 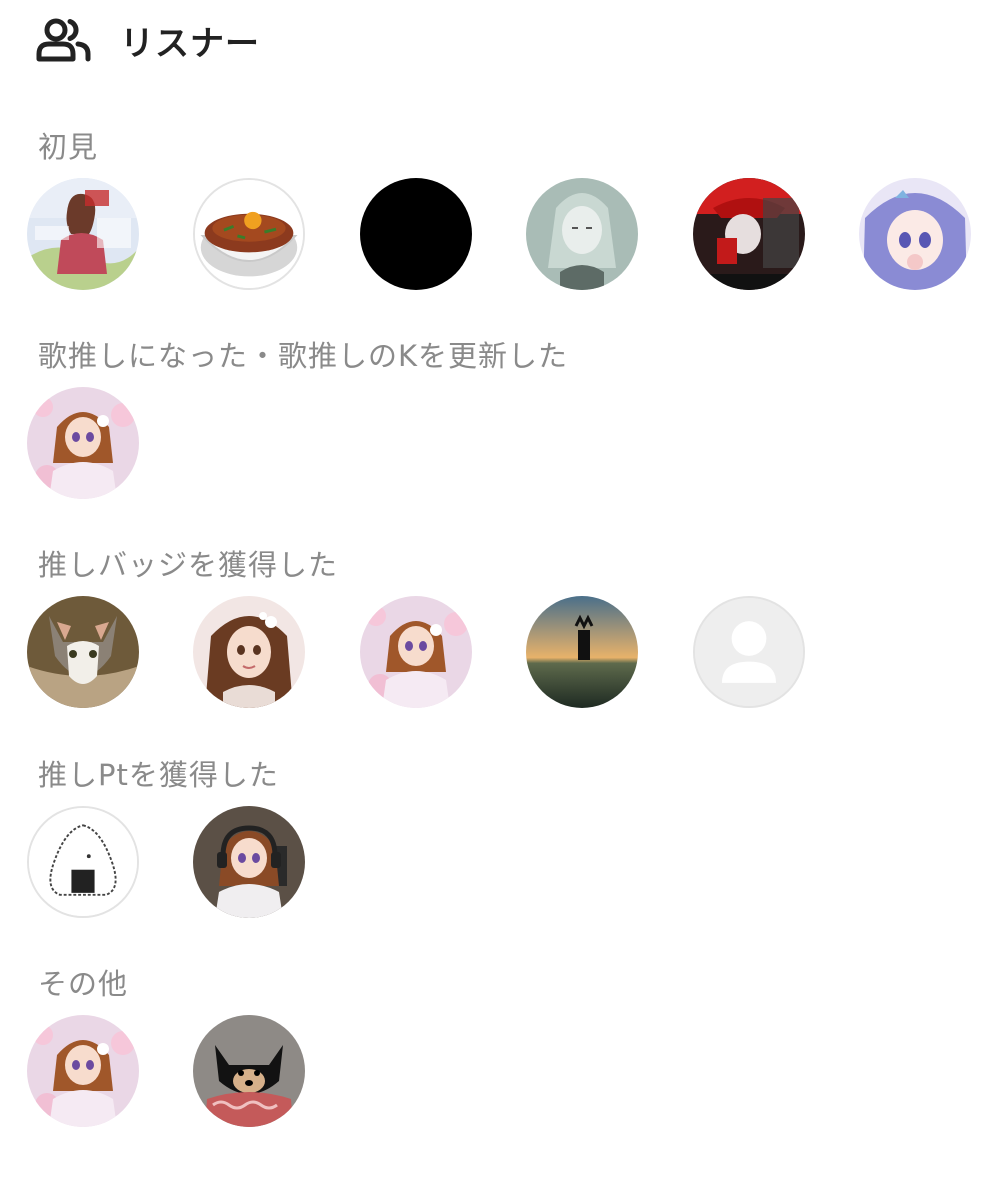 What do you see at coordinates (83, 984) in the screenshot?
I see `section-title: その他` at bounding box center [83, 984].